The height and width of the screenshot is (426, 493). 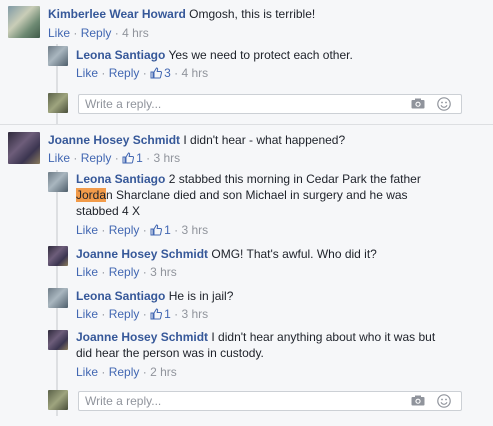 I want to click on comment-actions: Like · Reply · 3 · 4 hrs, so click(x=142, y=73).